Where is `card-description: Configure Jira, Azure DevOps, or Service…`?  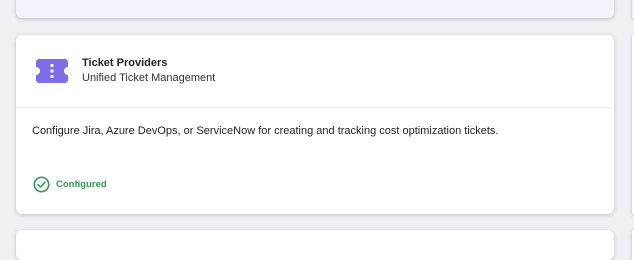
card-description: Configure Jira, Azure DevOps, or Service… is located at coordinates (265, 131).